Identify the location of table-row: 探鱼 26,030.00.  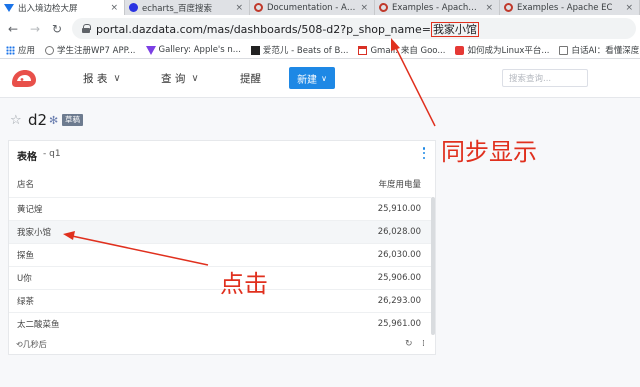
(220, 254).